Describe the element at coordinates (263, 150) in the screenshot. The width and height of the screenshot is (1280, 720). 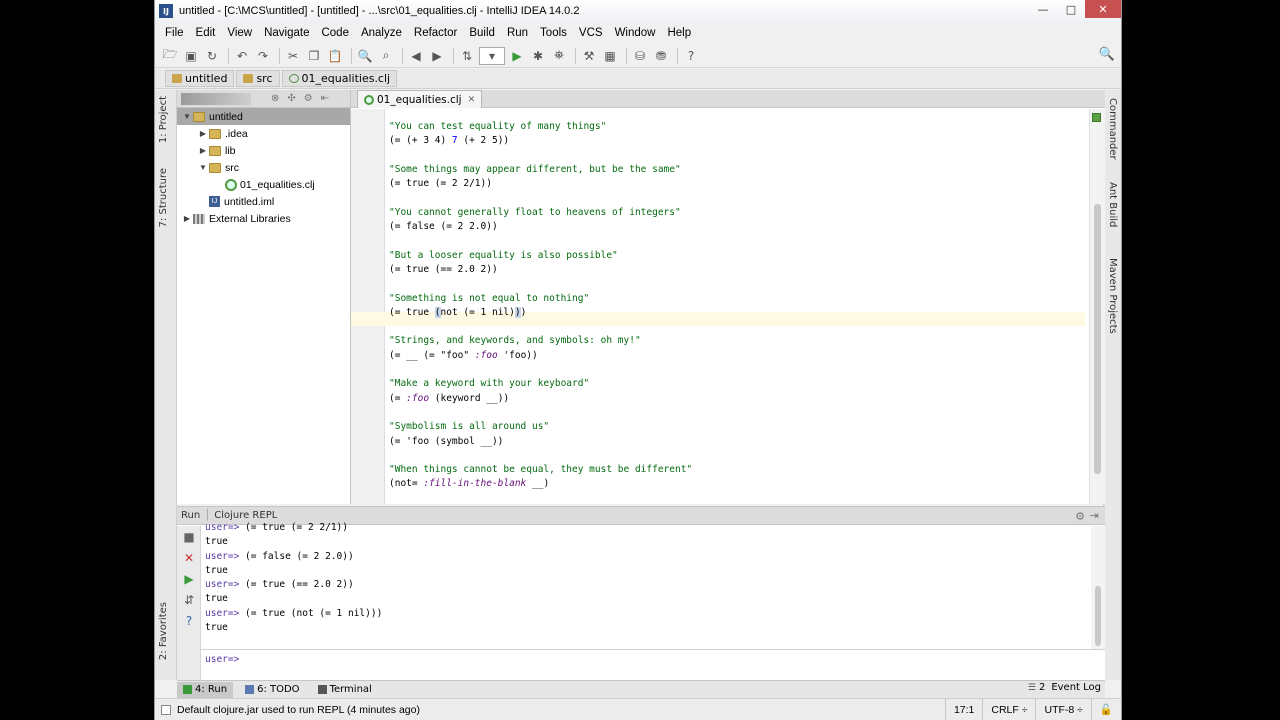
I see `tree-item: ▶ lib` at that location.